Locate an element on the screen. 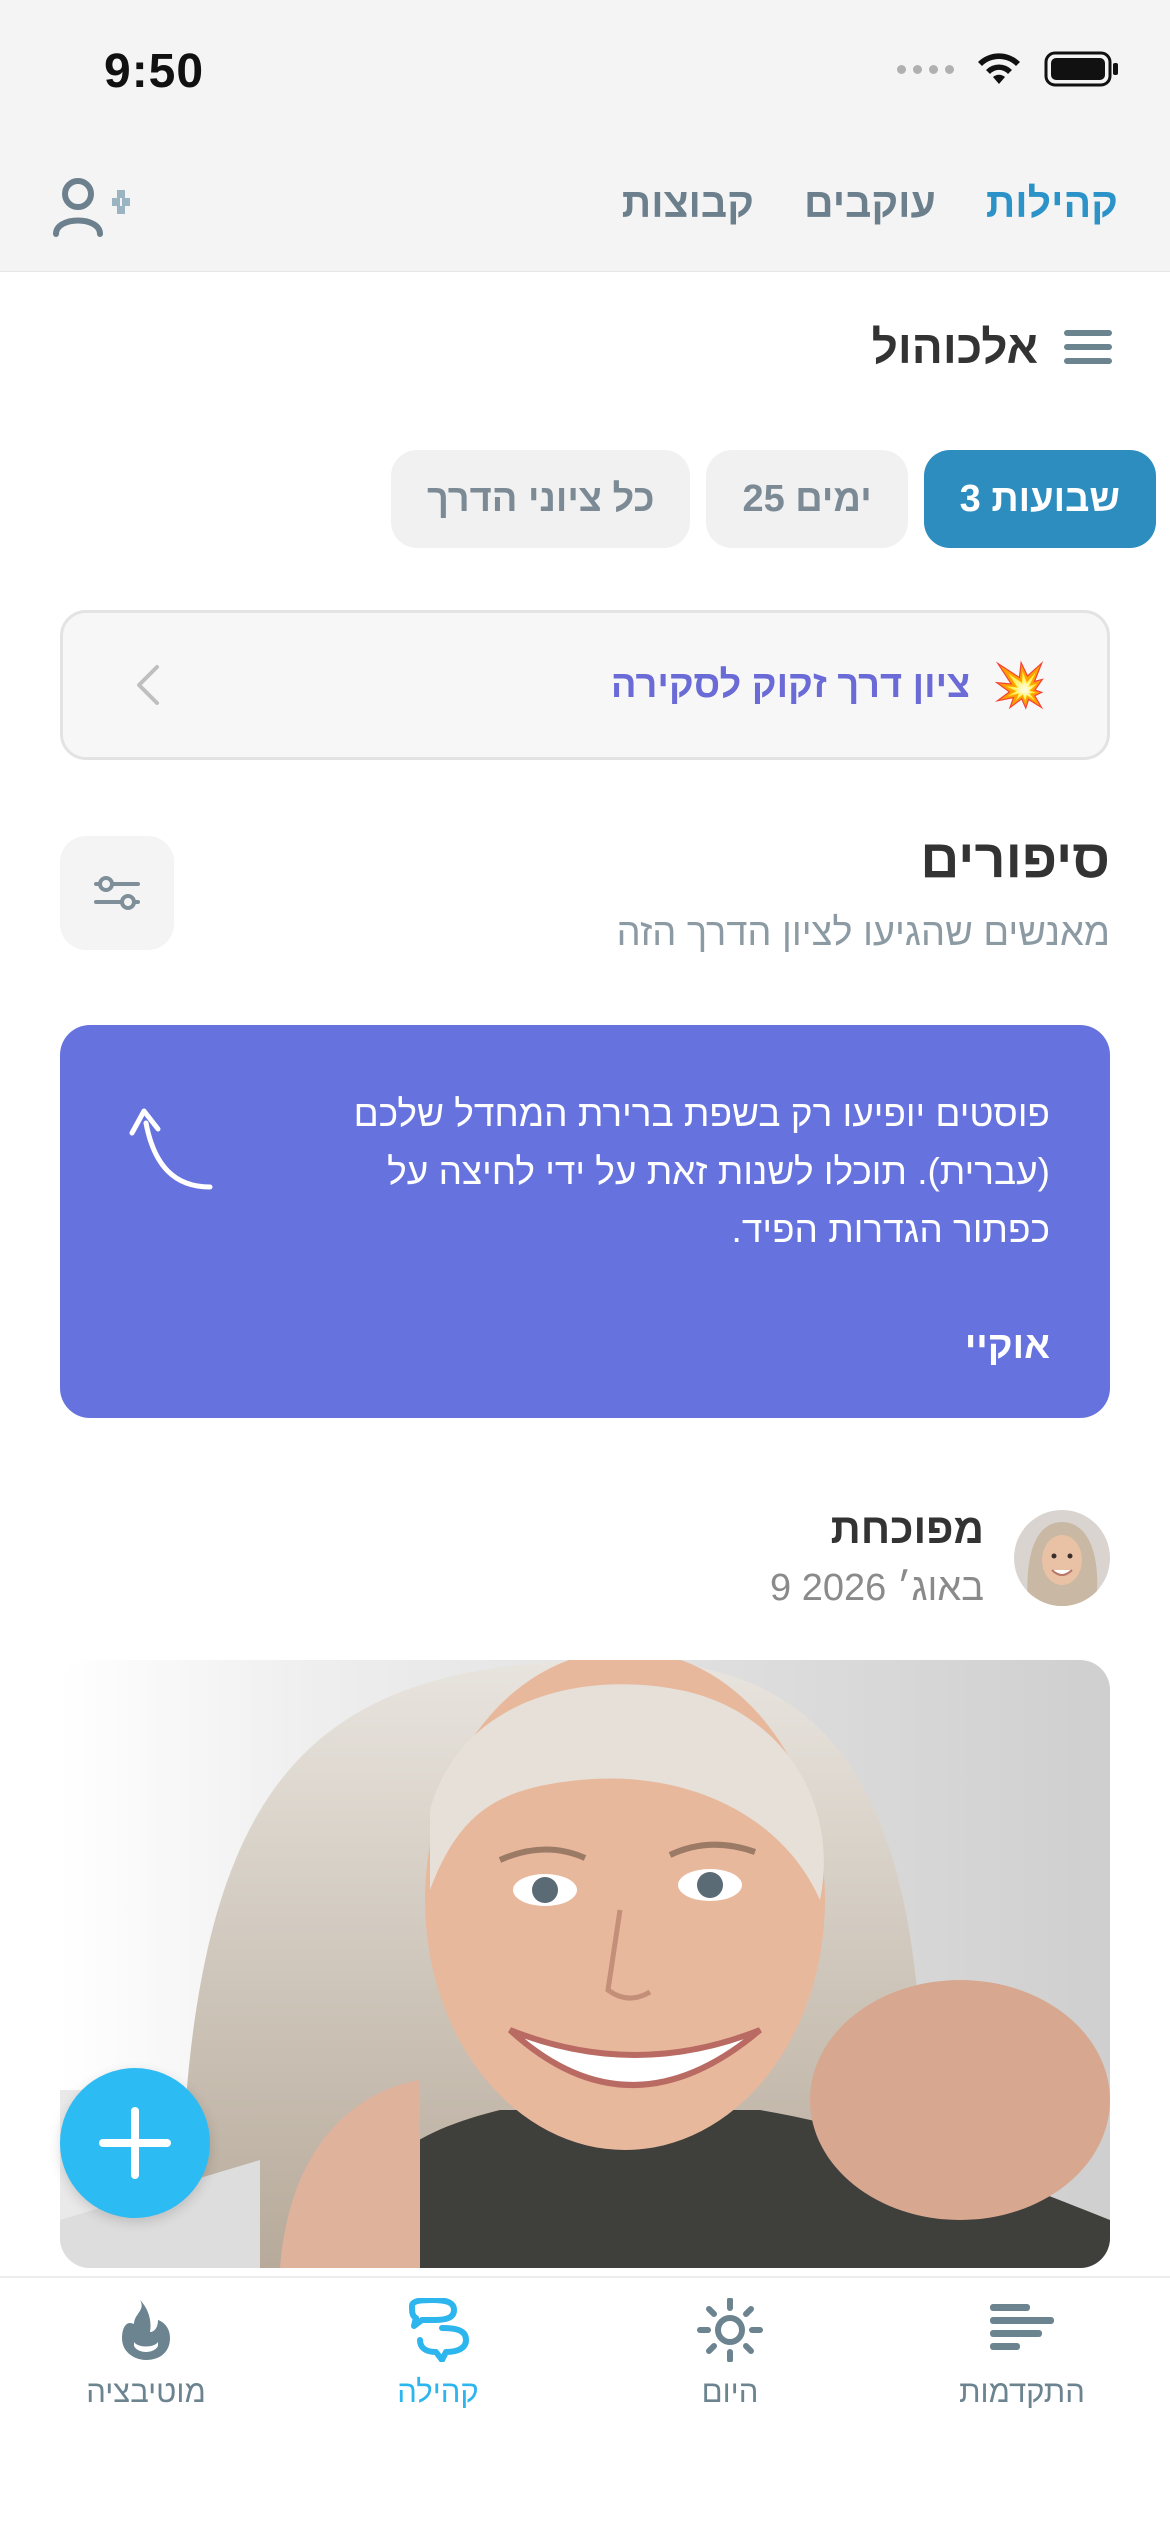 Image resolution: width=1170 pixels, height=2532 pixels. ok-button: אוקיי is located at coordinates (1007, 1346).